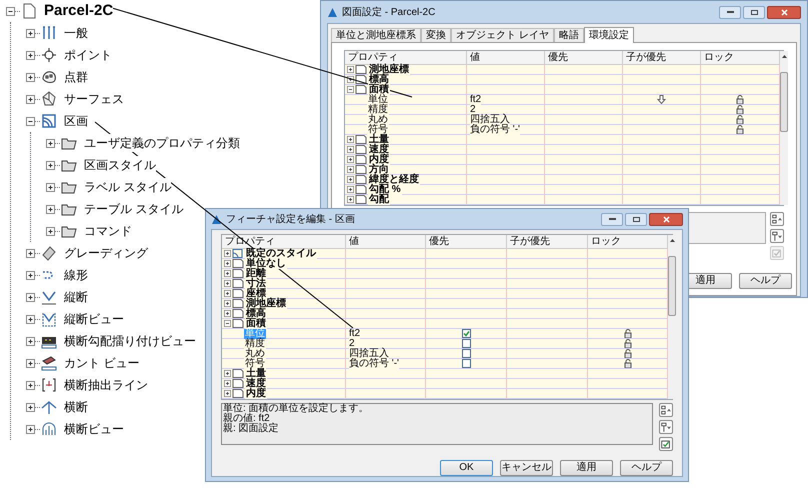  What do you see at coordinates (666, 444) in the screenshot?
I see `check-list-icon` at bounding box center [666, 444].